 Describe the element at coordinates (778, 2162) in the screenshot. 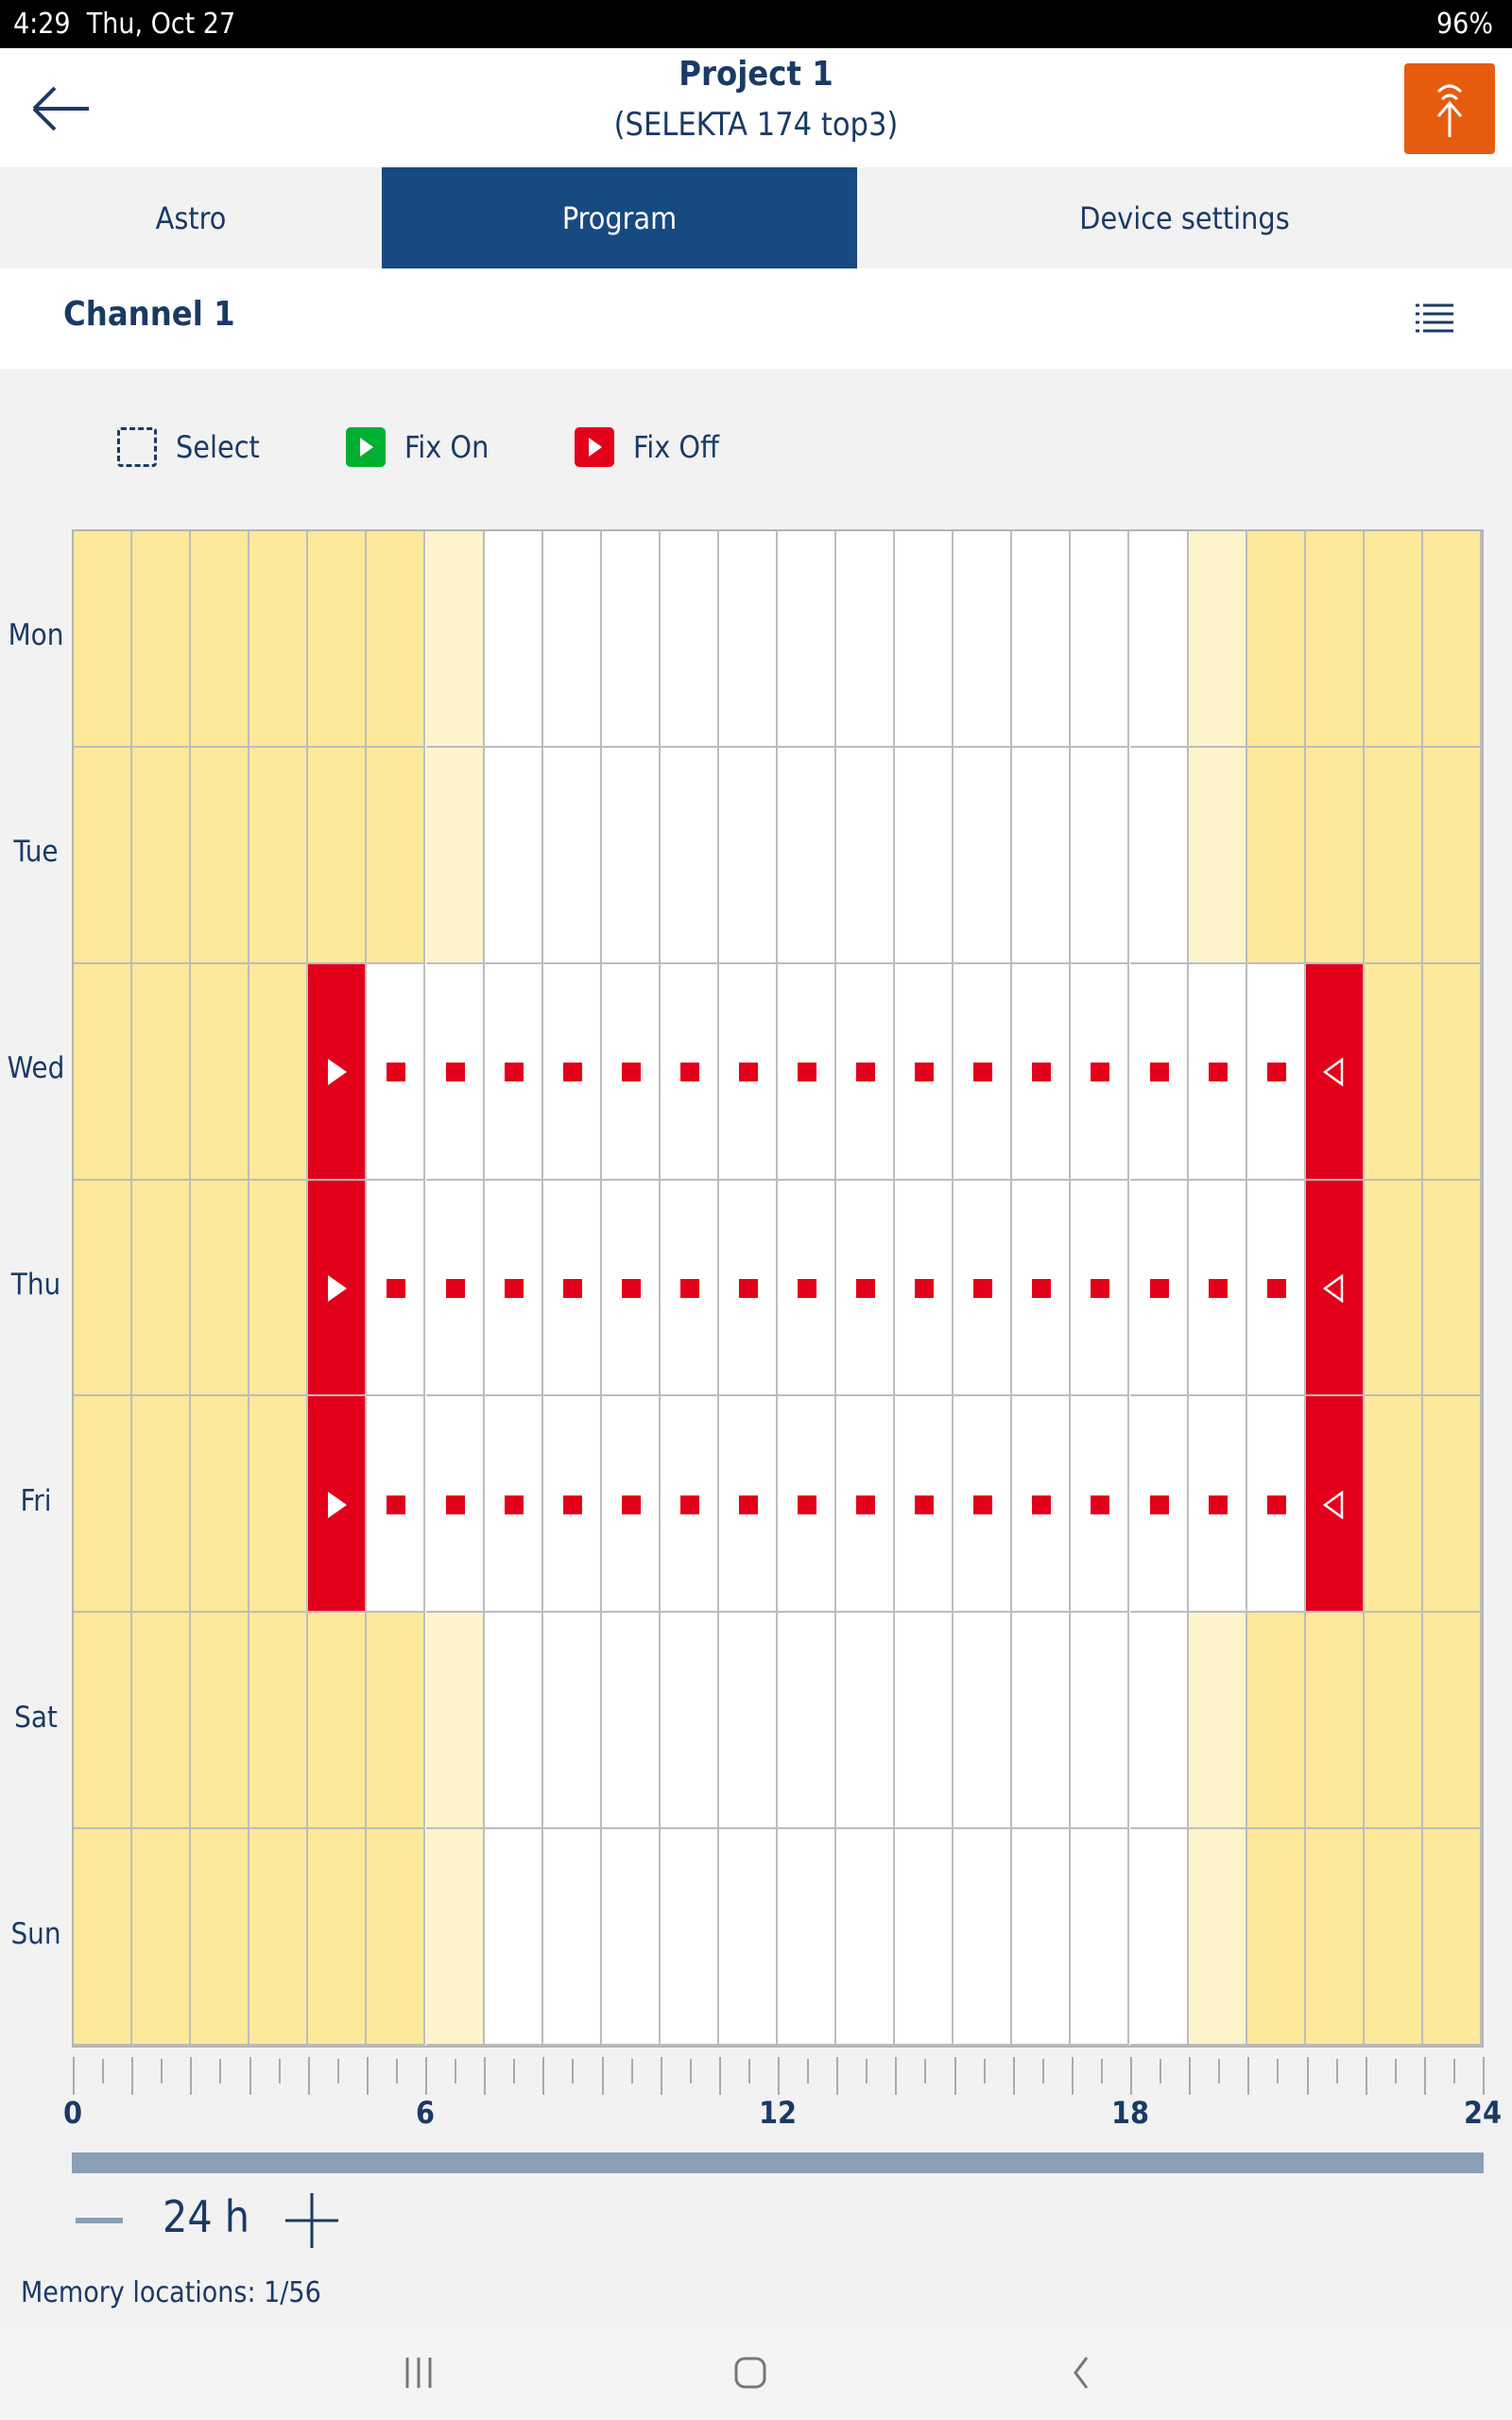

I see `timeline-scrollbar` at that location.